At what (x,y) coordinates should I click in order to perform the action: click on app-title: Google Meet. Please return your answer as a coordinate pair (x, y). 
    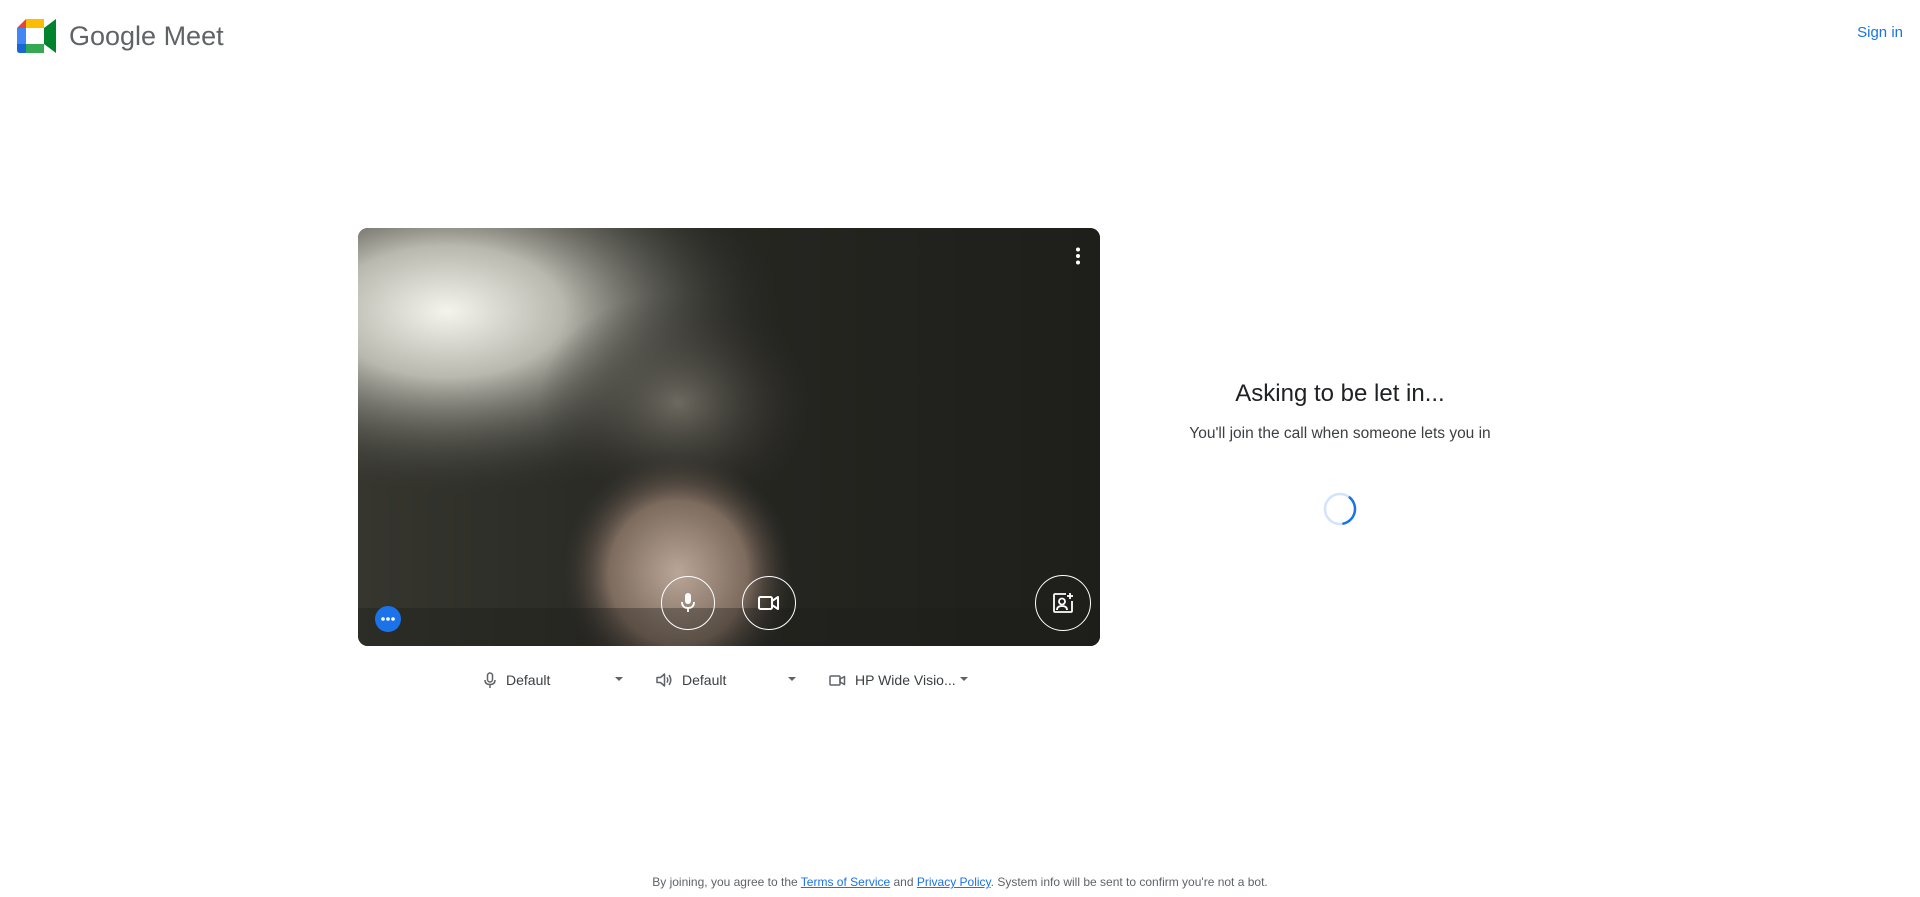
    Looking at the image, I should click on (146, 35).